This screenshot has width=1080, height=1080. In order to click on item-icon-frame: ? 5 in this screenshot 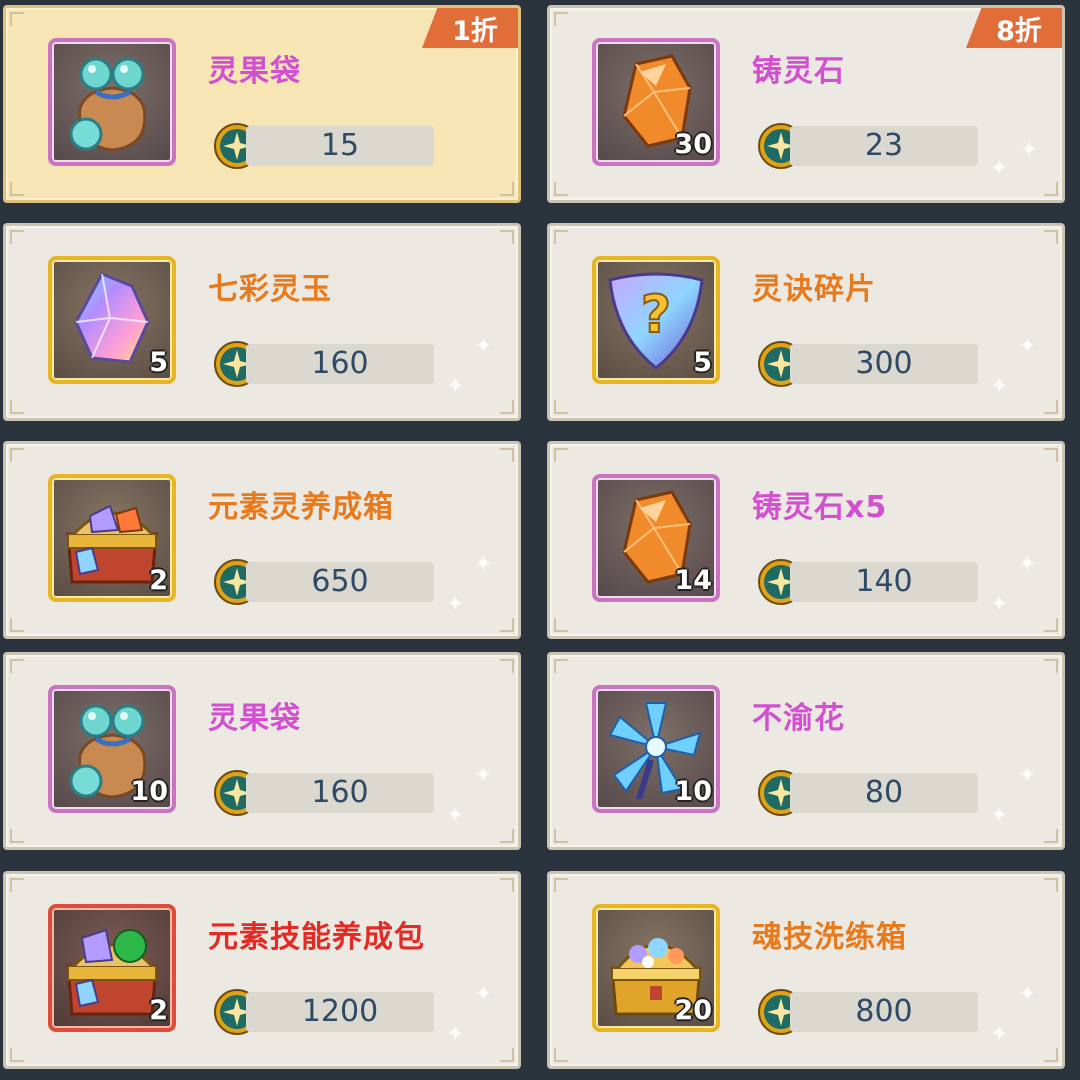, I will do `click(656, 320)`.